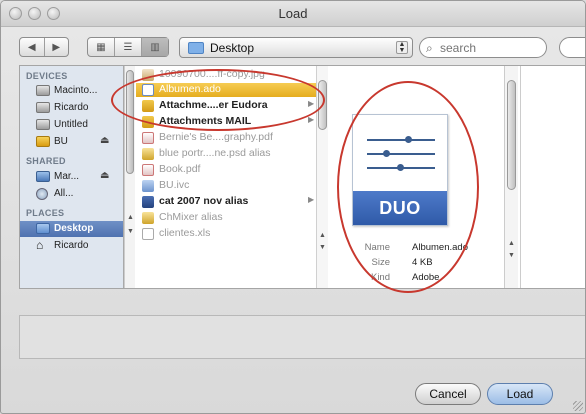  I want to click on file-item-selected: Albumen.ado, so click(227, 90).